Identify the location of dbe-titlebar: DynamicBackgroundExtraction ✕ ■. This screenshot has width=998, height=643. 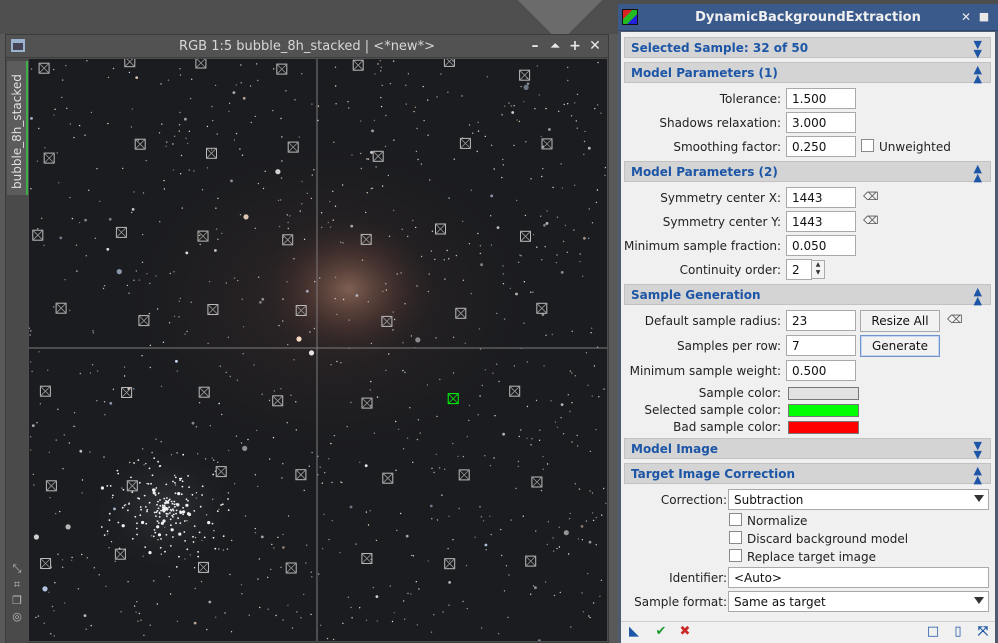
(808, 17).